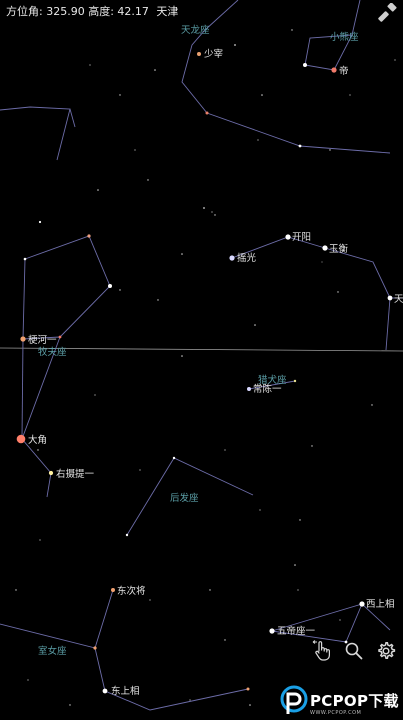 Image resolution: width=403 pixels, height=720 pixels. What do you see at coordinates (294, 699) in the screenshot?
I see `pcpop-logo-icon` at bounding box center [294, 699].